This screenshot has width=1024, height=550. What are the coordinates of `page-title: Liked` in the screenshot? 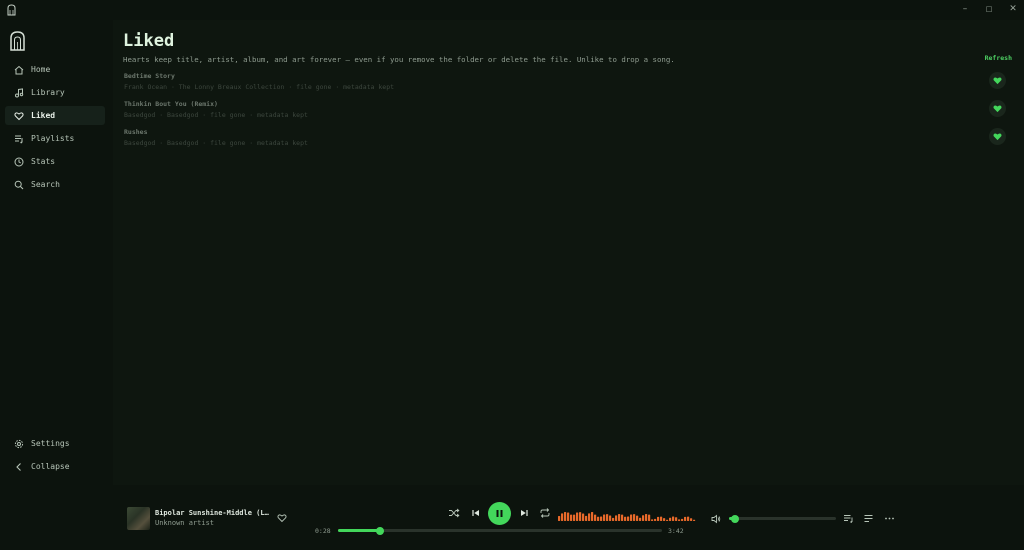 It's located at (149, 41).